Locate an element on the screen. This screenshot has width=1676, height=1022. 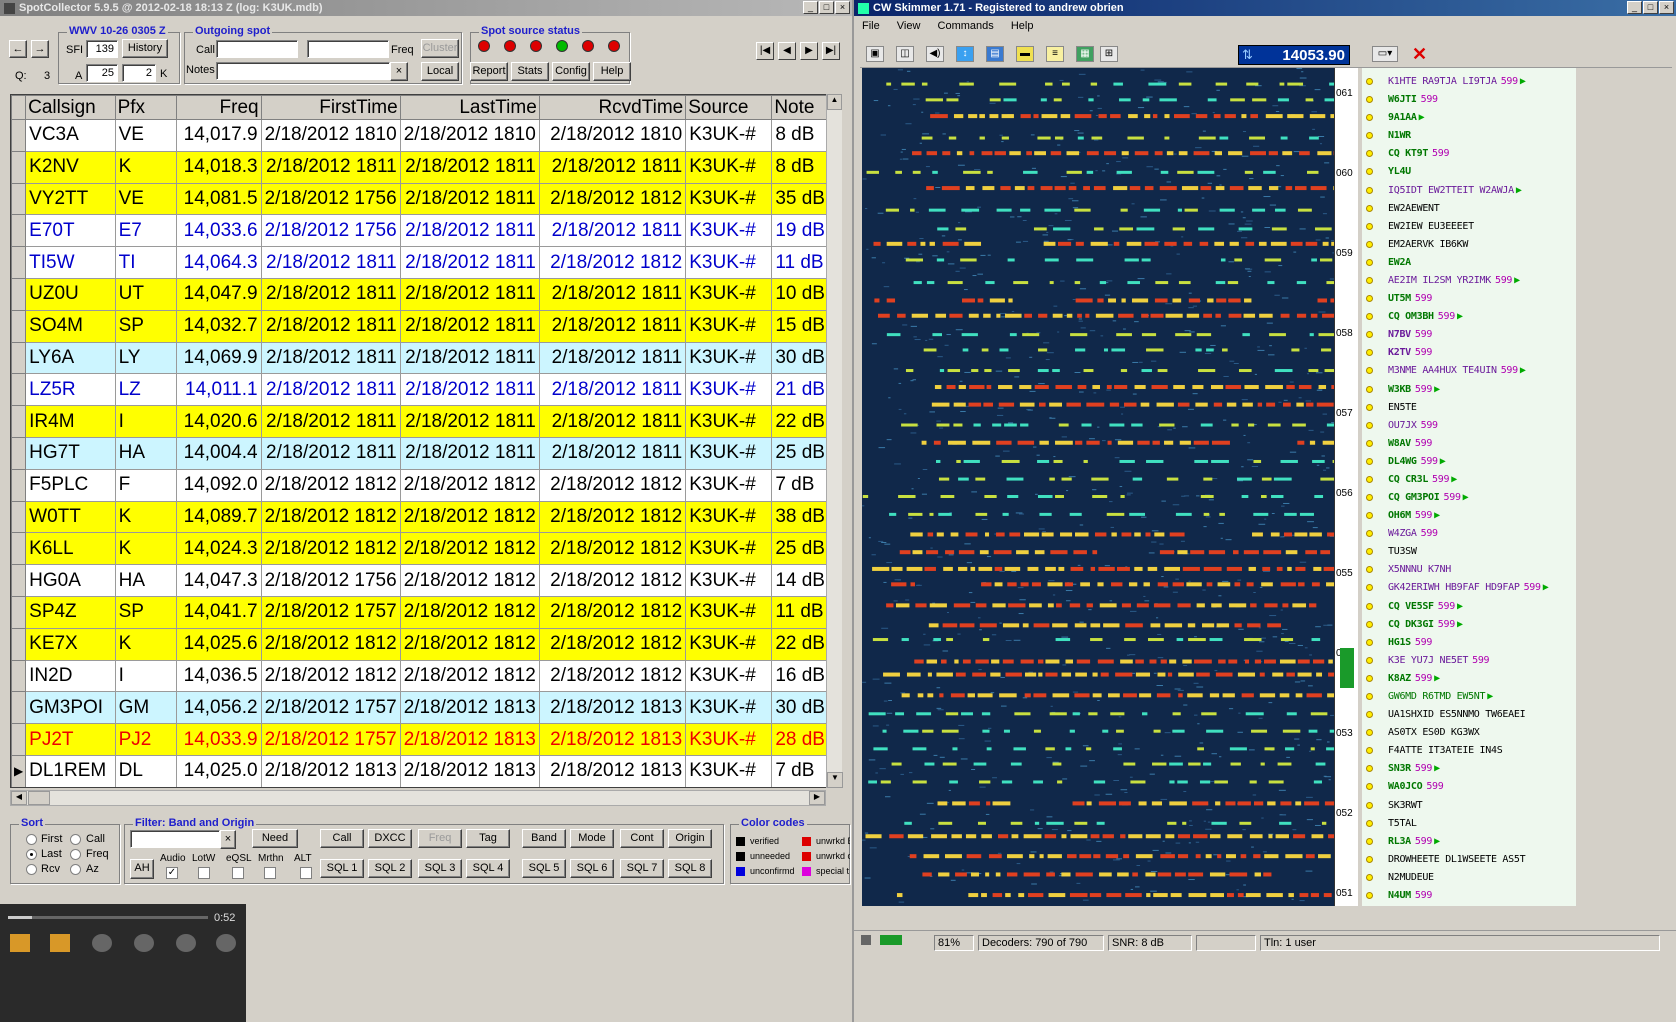
menu-commands: Commands is located at coordinates (966, 26).